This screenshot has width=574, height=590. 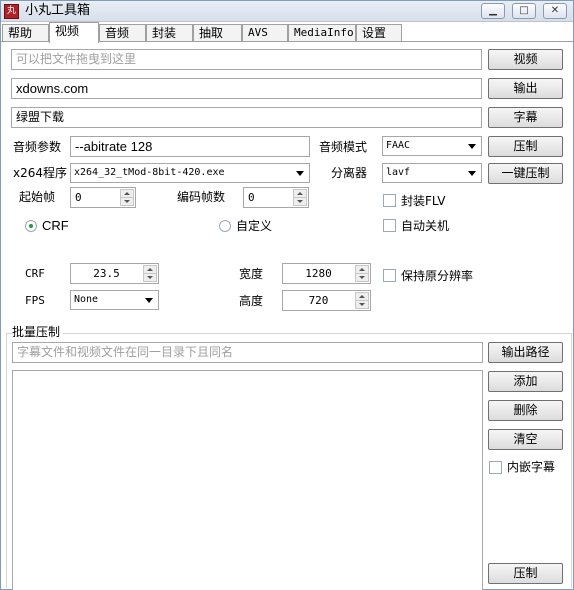 What do you see at coordinates (246, 88) in the screenshot?
I see `output-field: xdowns.com` at bounding box center [246, 88].